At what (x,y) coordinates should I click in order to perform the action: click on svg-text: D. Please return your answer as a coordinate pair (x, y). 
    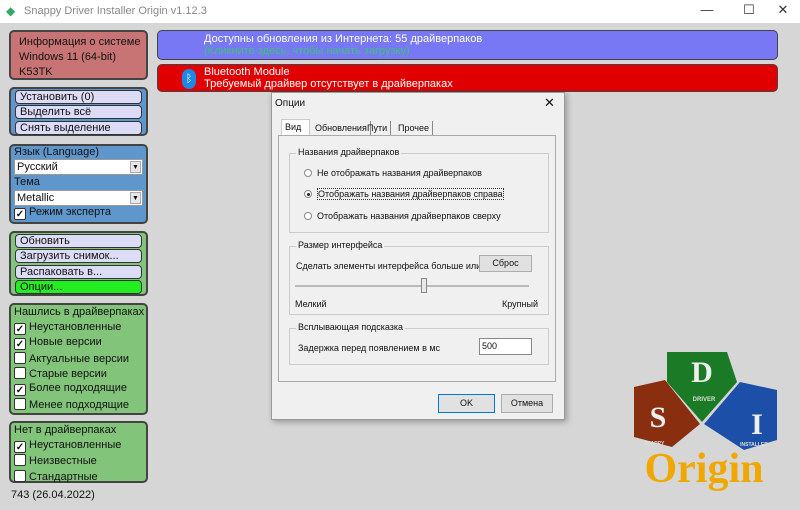
    Looking at the image, I should click on (702, 372).